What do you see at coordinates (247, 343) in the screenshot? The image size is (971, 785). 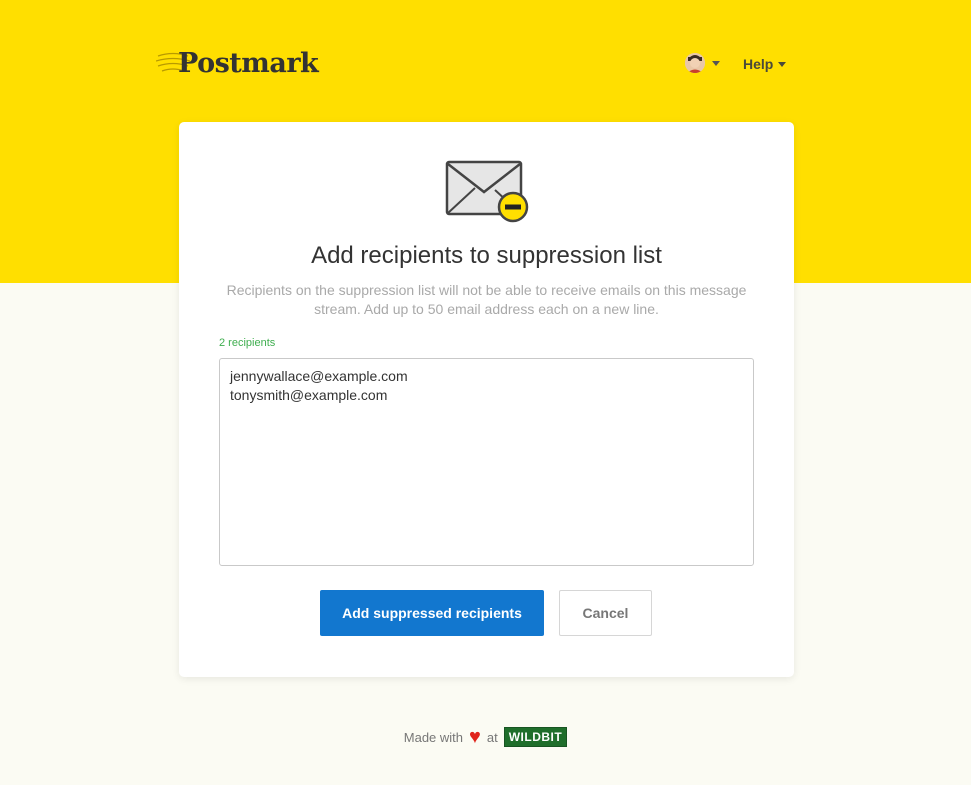 I see `recipient-count: 2 recipients` at bounding box center [247, 343].